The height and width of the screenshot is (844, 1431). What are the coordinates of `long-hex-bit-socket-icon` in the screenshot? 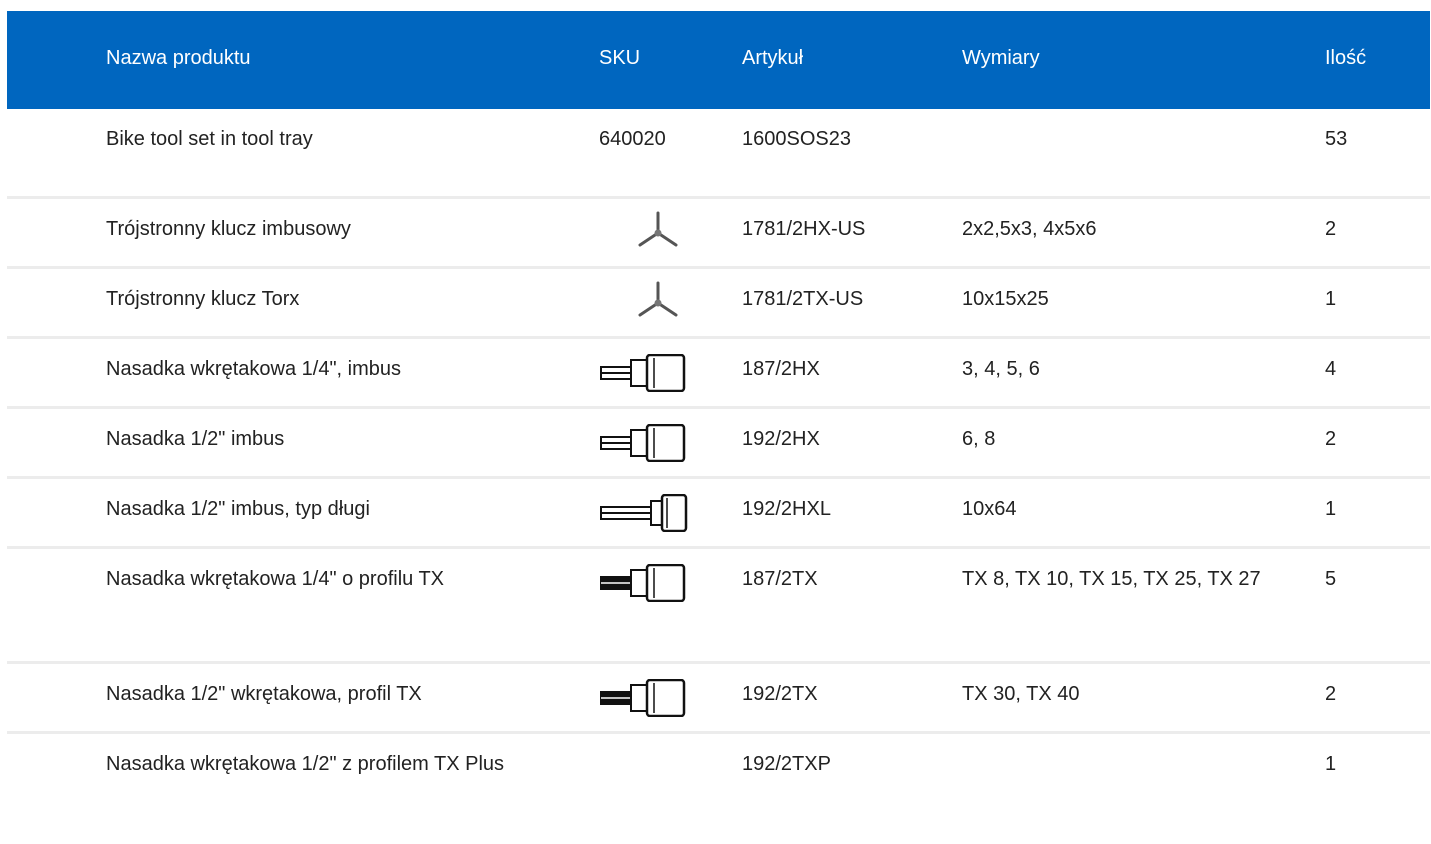 It's located at (644, 513).